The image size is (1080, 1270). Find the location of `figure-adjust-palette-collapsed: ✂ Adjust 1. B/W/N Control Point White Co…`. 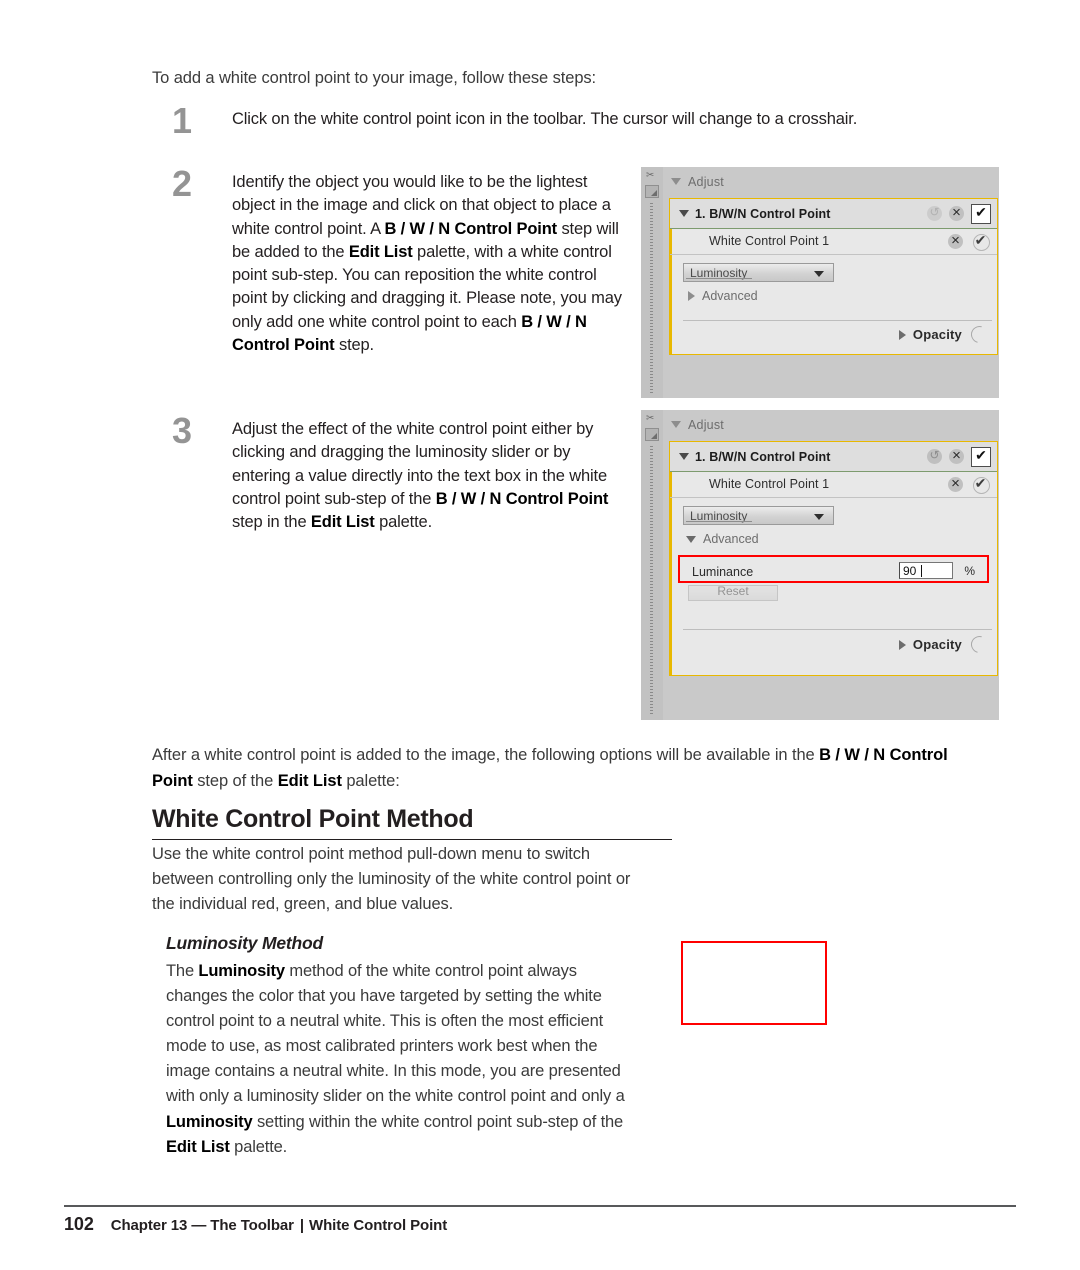

figure-adjust-palette-collapsed: ✂ Adjust 1. B/W/N Control Point White Co… is located at coordinates (820, 282).